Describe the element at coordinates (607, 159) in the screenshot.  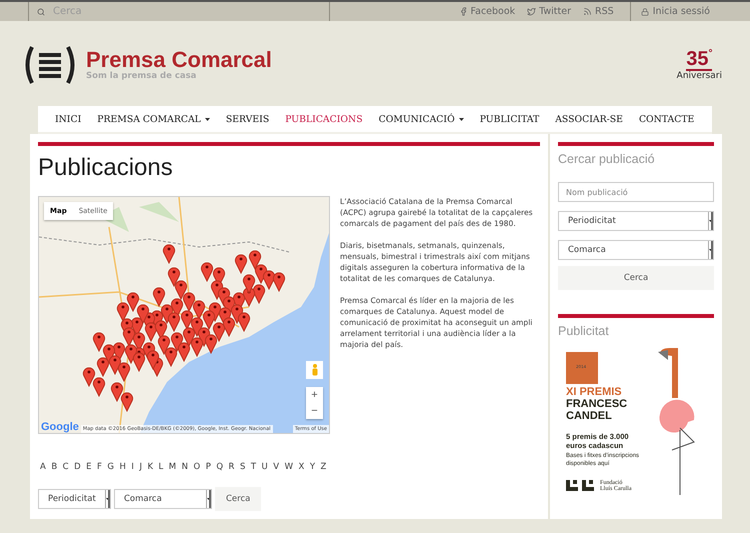
I see `sidebar-title: Cercar publicació` at that location.